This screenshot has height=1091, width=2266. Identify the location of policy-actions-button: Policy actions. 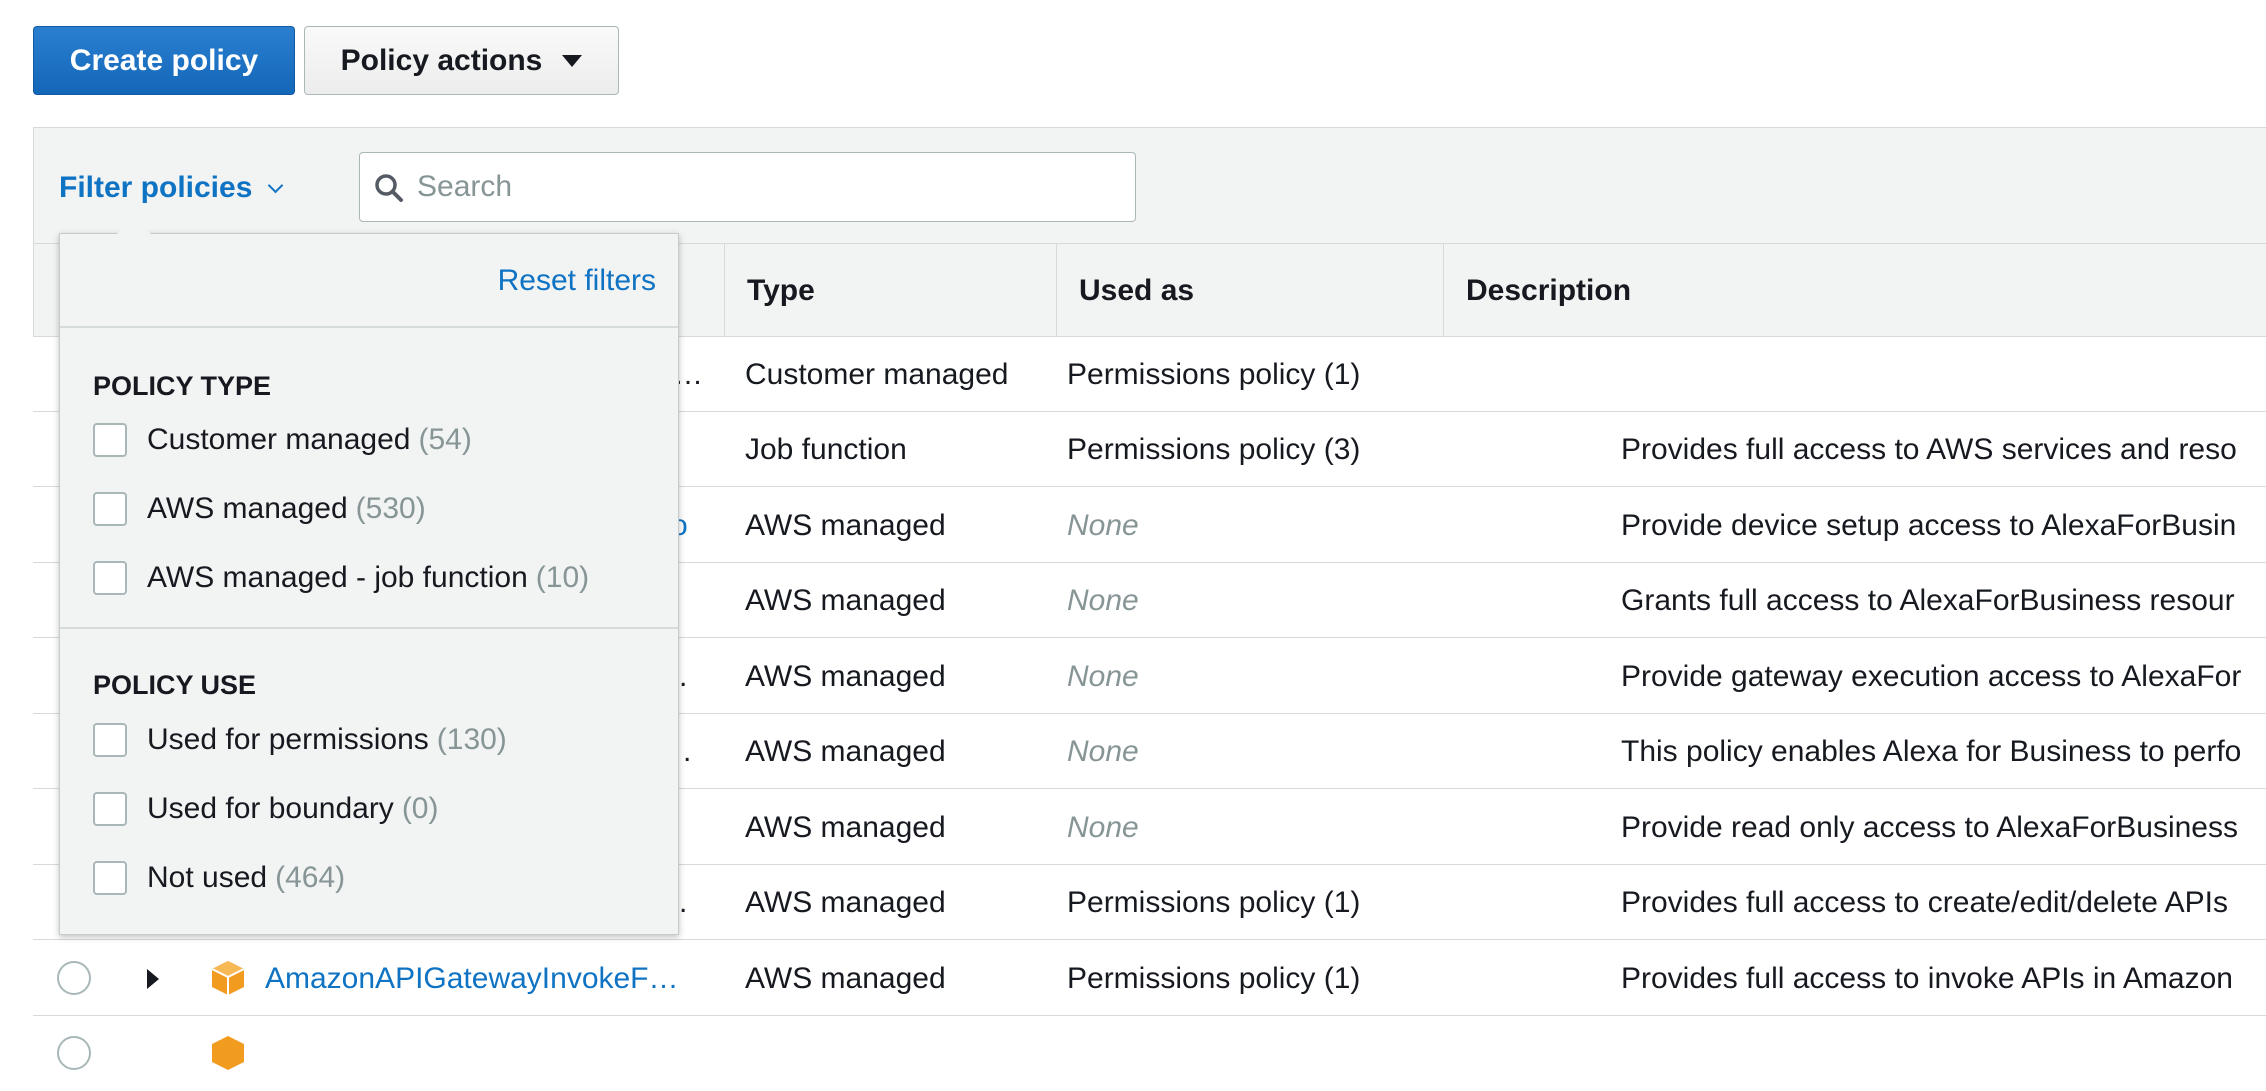
(461, 60).